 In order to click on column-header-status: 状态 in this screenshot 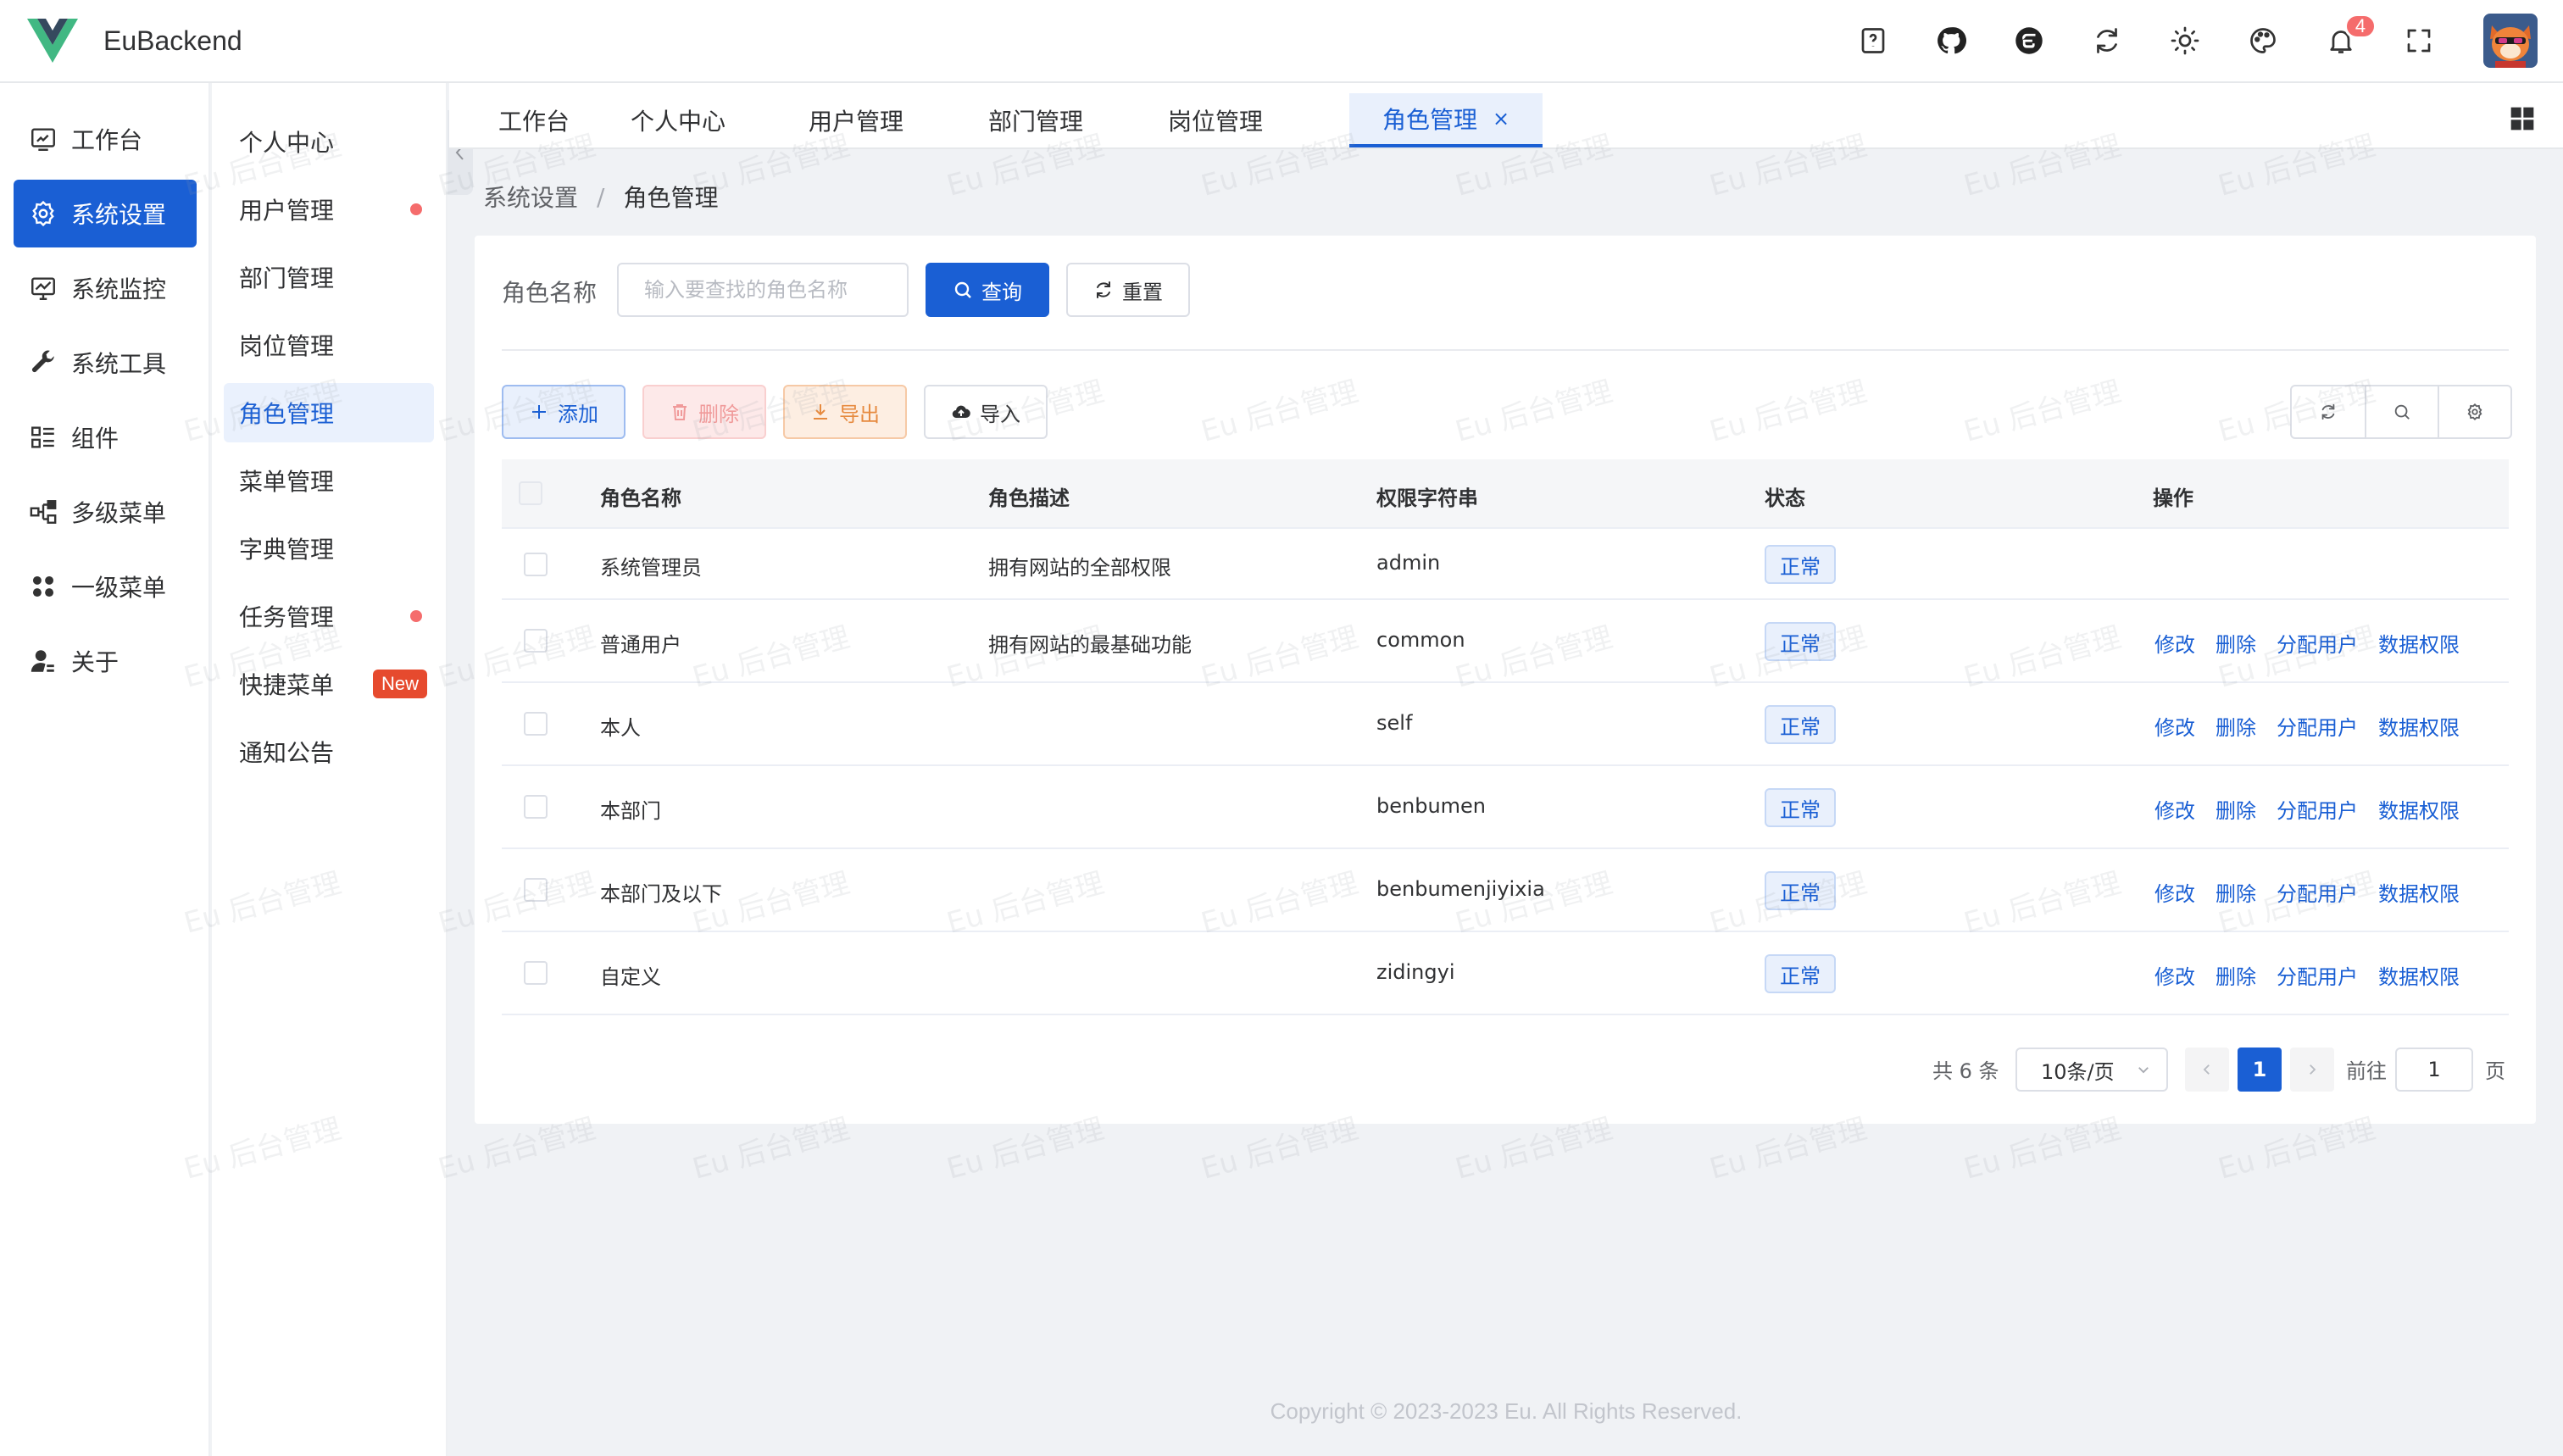, I will do `click(1785, 496)`.